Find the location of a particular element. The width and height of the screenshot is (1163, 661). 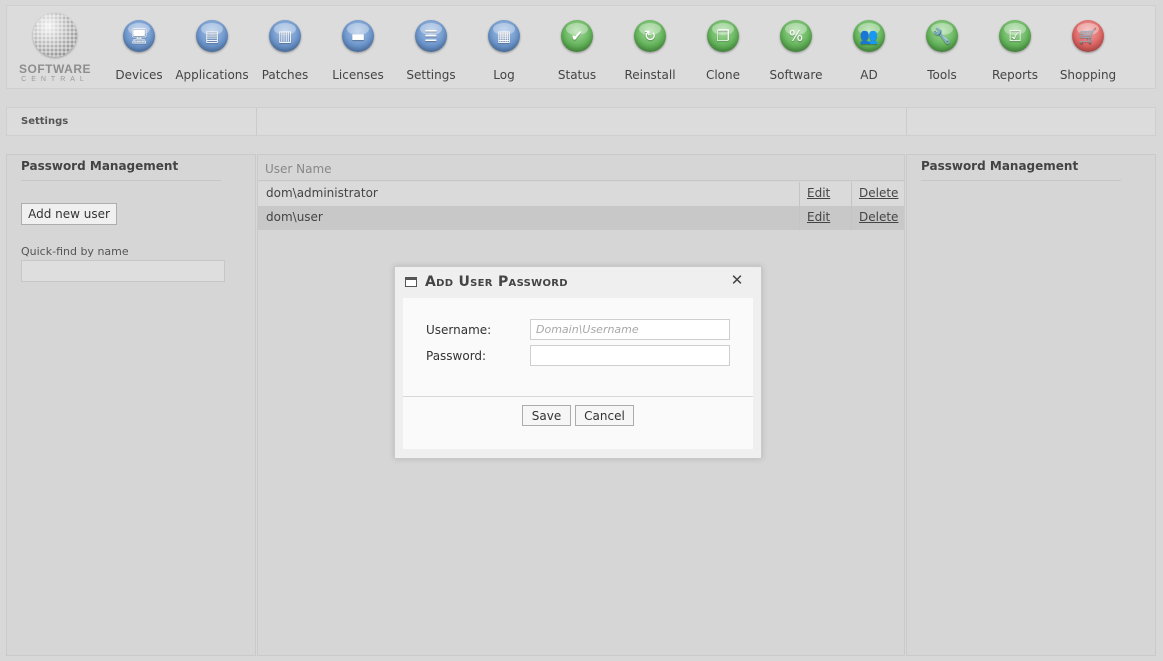

dialog-body: Username: Password: Save Cancel is located at coordinates (578, 373).